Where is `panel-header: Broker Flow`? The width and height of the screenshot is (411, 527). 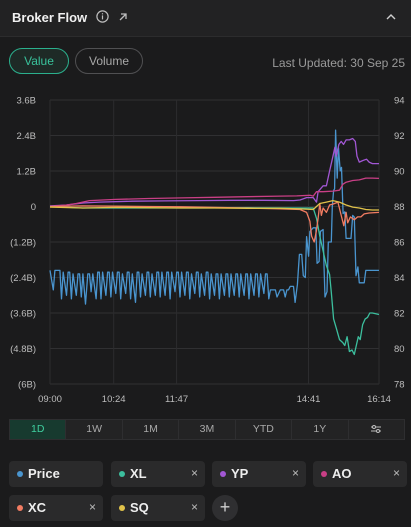 panel-header: Broker Flow is located at coordinates (205, 18).